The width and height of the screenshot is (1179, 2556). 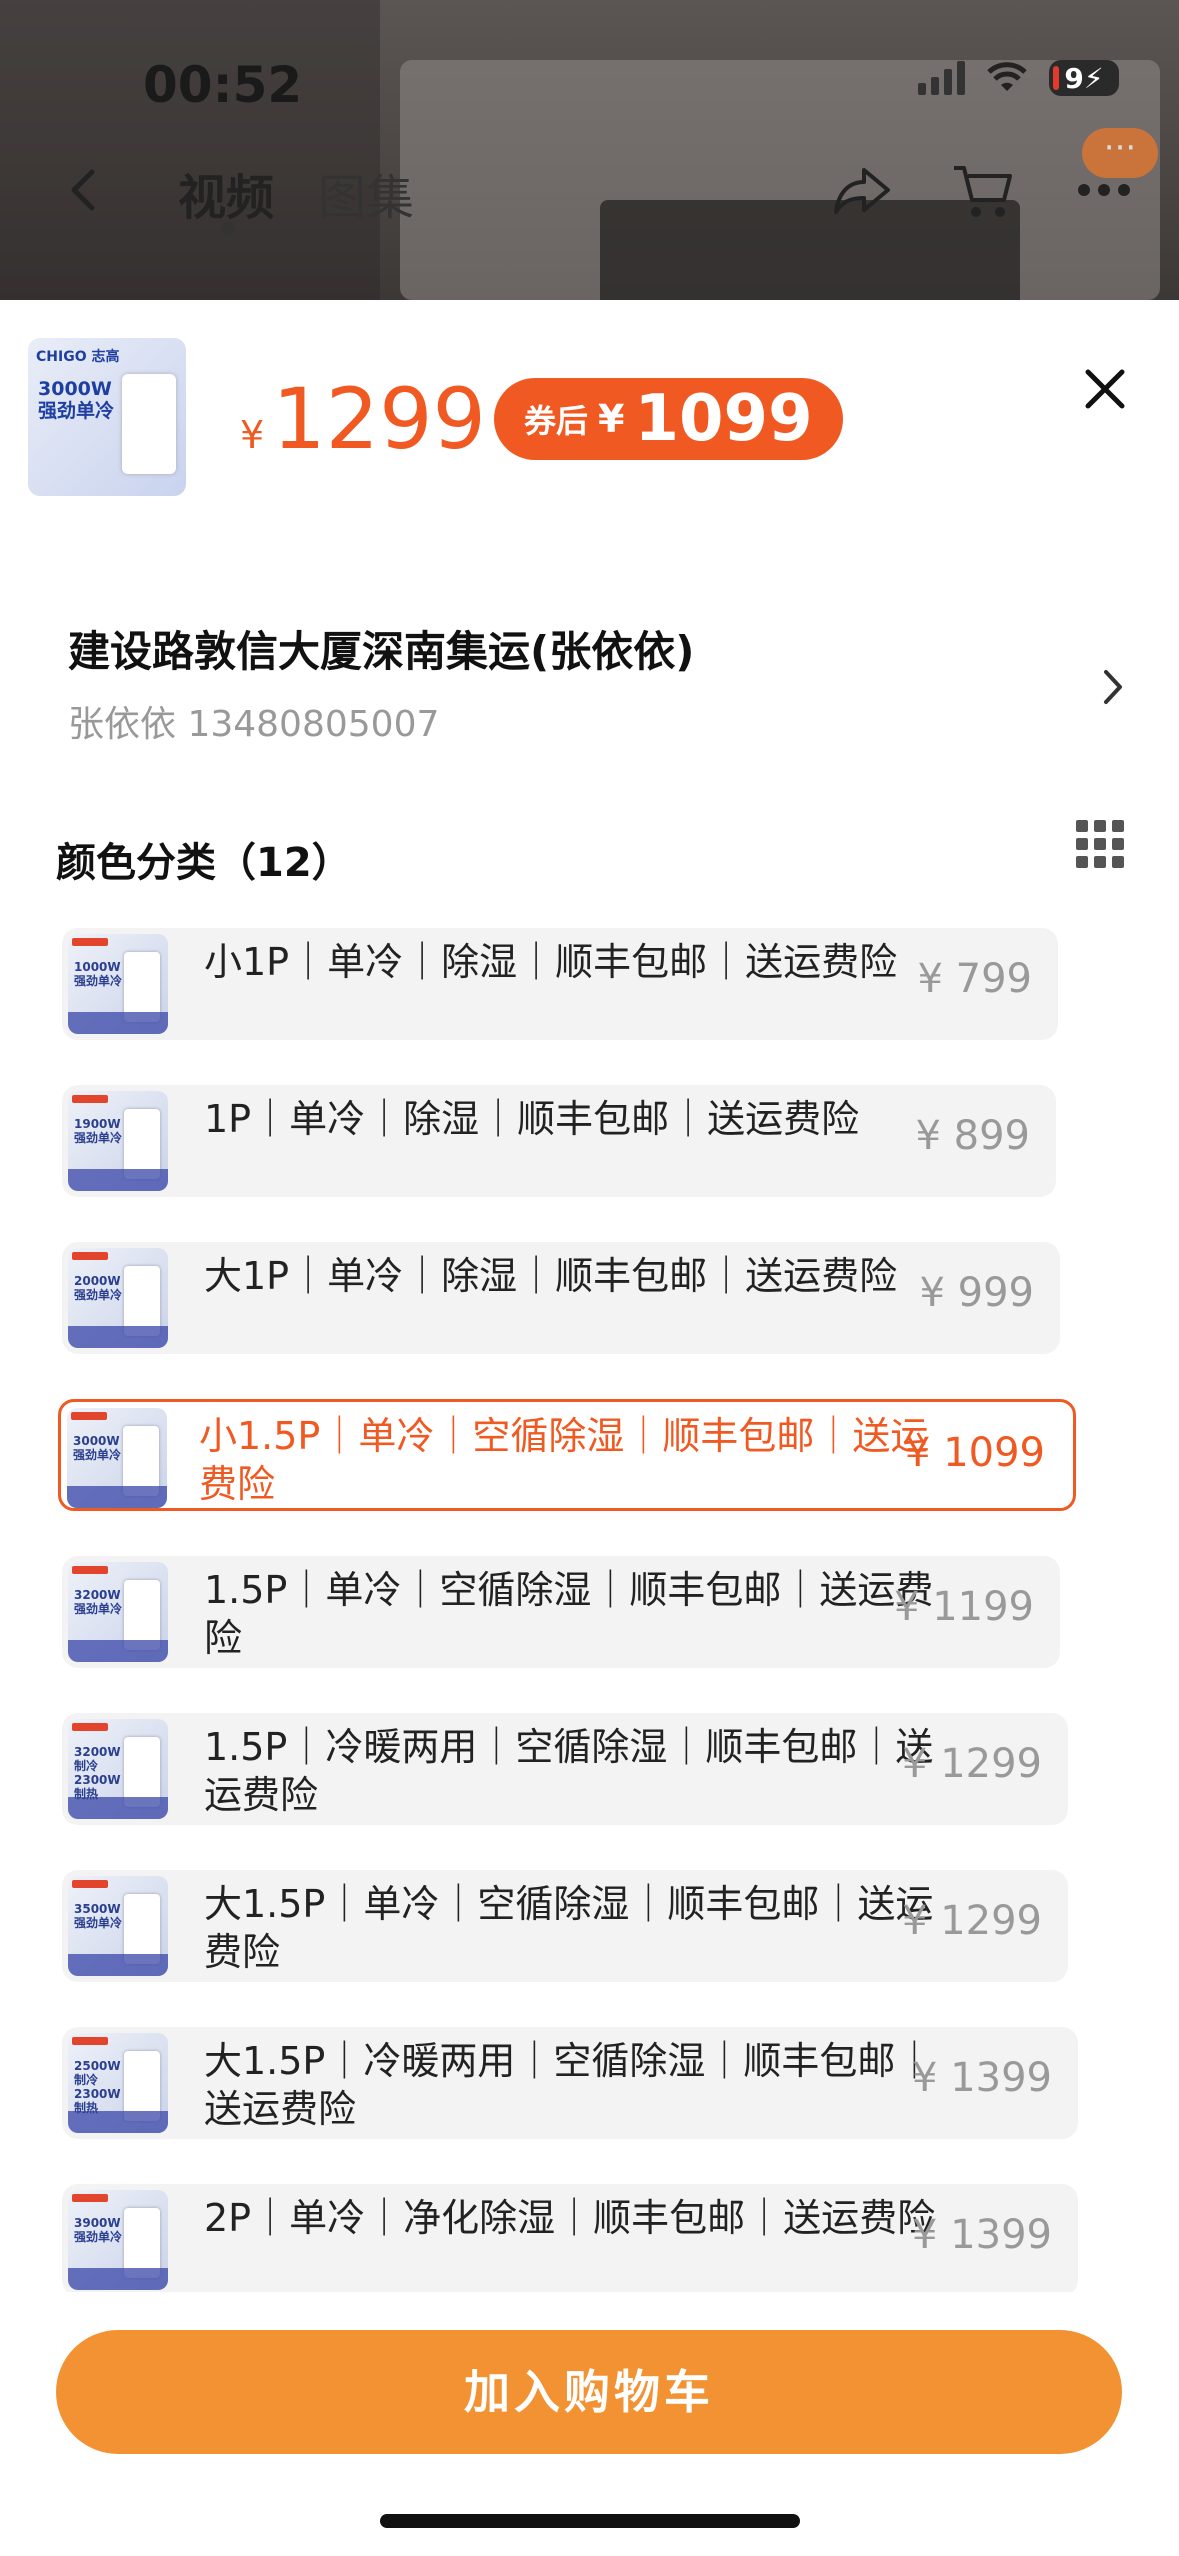 What do you see at coordinates (976, 1293) in the screenshot?
I see `sku-option-price: ¥ 999` at bounding box center [976, 1293].